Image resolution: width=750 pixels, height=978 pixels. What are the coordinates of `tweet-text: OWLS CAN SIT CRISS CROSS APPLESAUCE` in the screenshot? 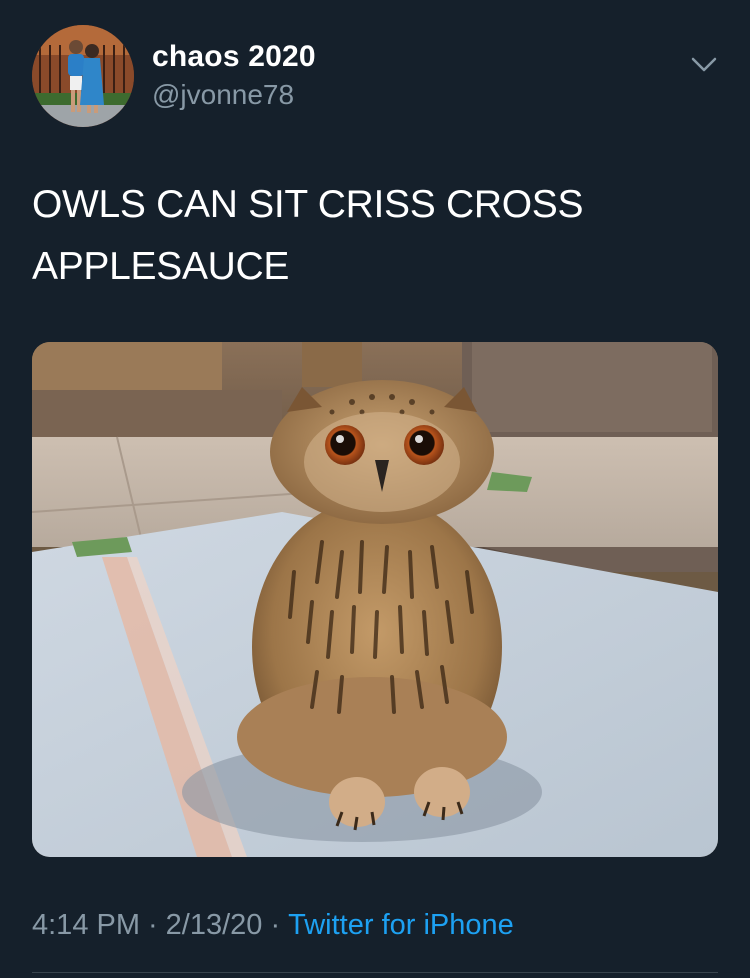 It's located at (372, 236).